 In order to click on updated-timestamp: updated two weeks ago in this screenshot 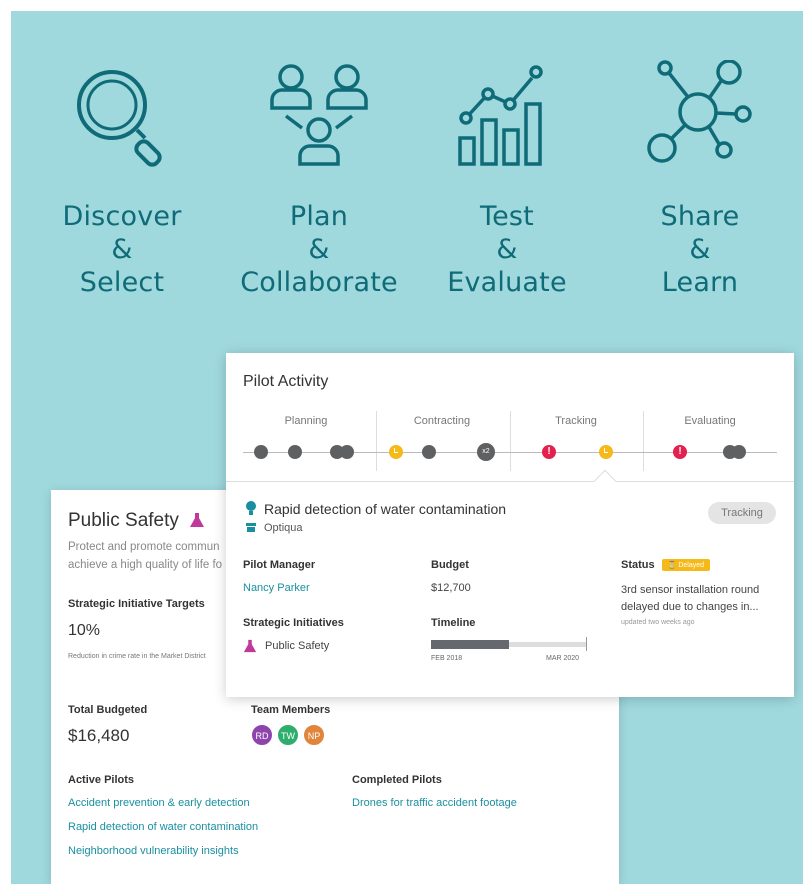, I will do `click(658, 622)`.